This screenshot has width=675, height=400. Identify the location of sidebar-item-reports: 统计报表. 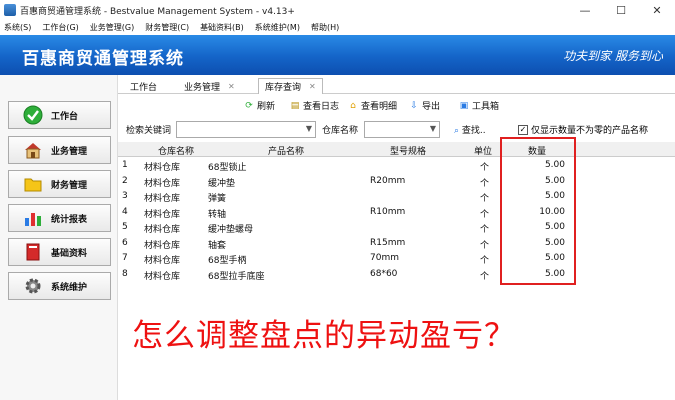
(59, 218).